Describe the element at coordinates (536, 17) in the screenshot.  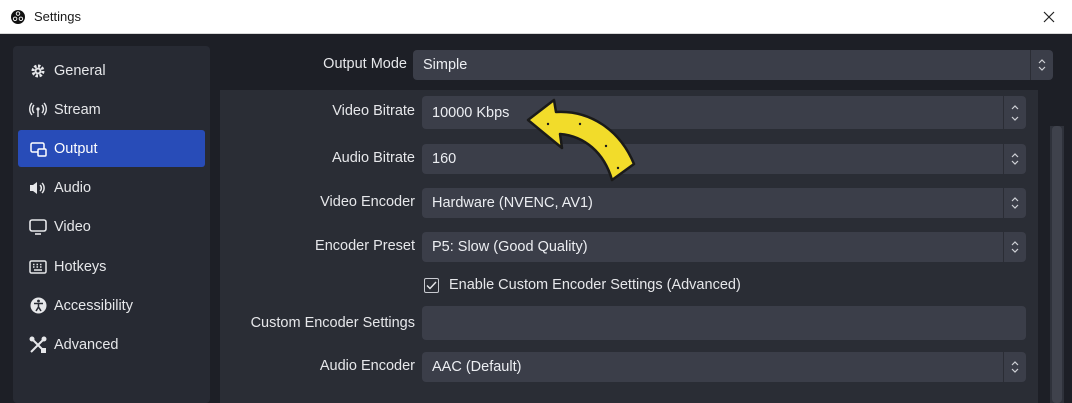
I see `title-bar: Settings` at that location.